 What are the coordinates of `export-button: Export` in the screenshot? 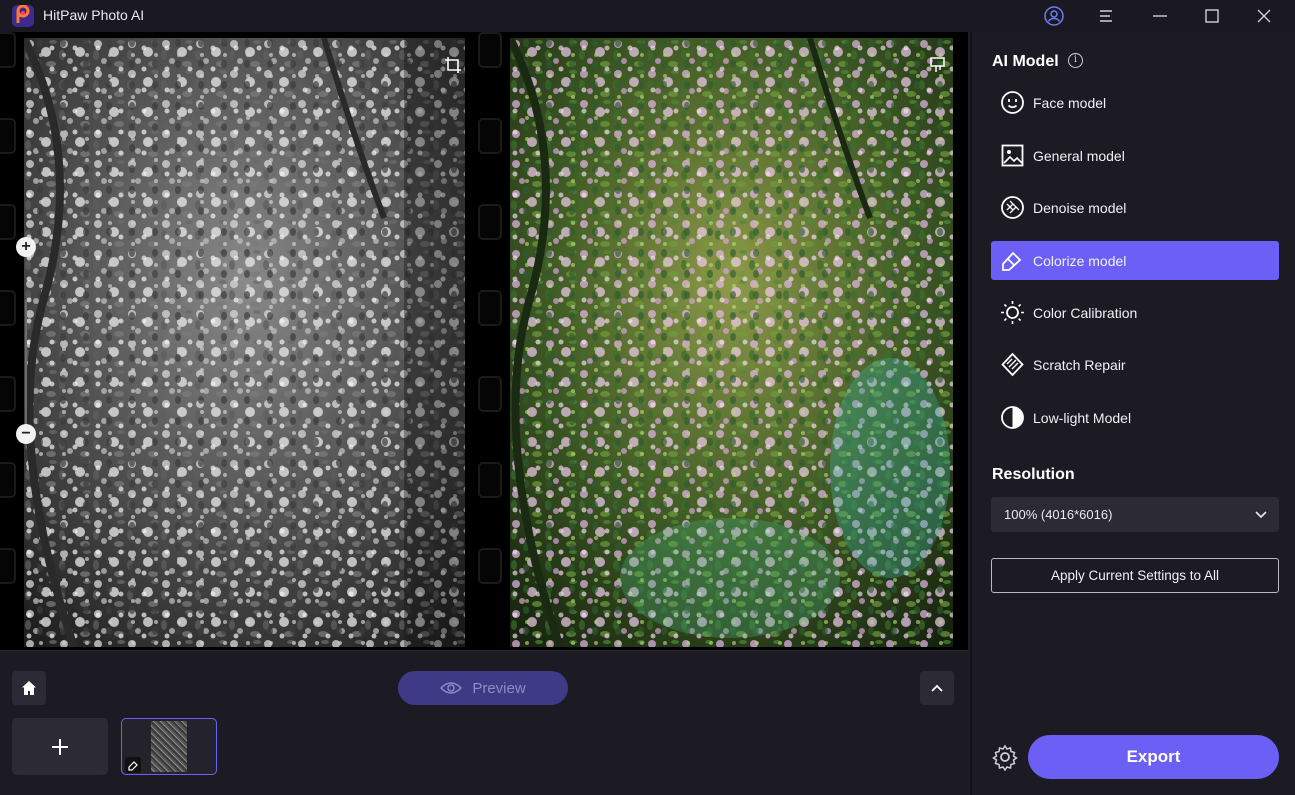 It's located at (1153, 757).